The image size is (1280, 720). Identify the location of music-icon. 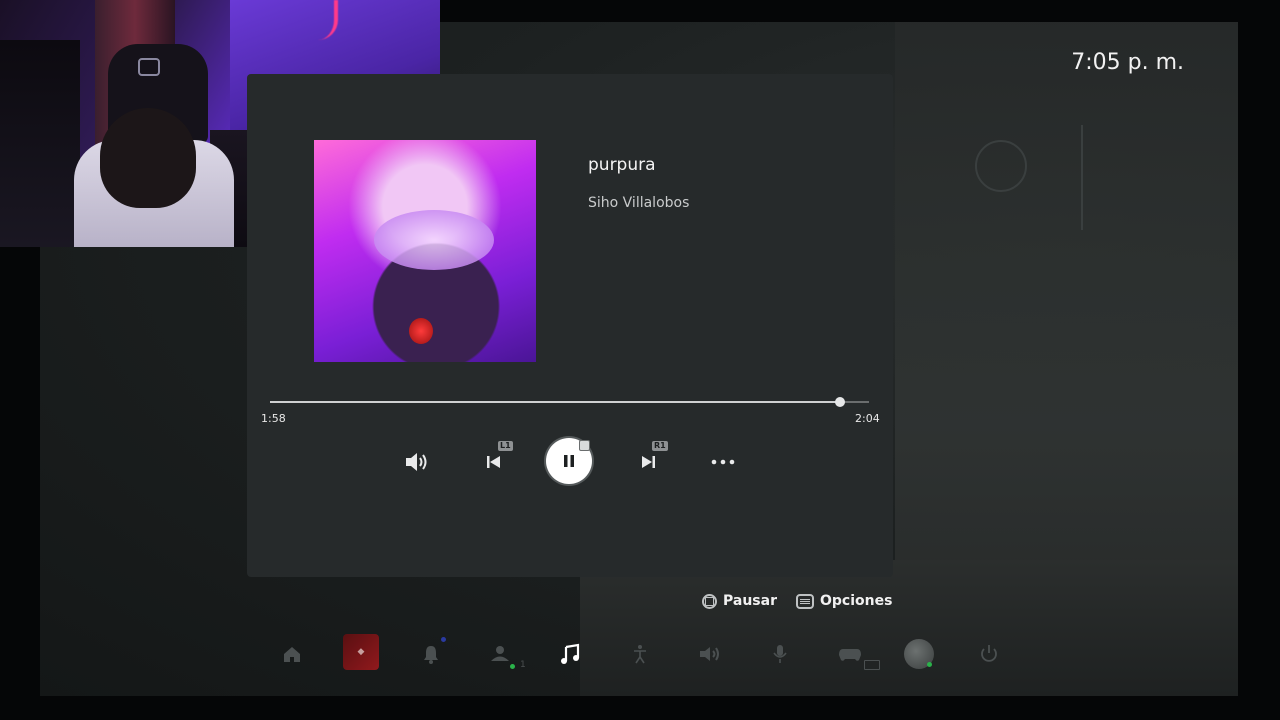
(570, 653).